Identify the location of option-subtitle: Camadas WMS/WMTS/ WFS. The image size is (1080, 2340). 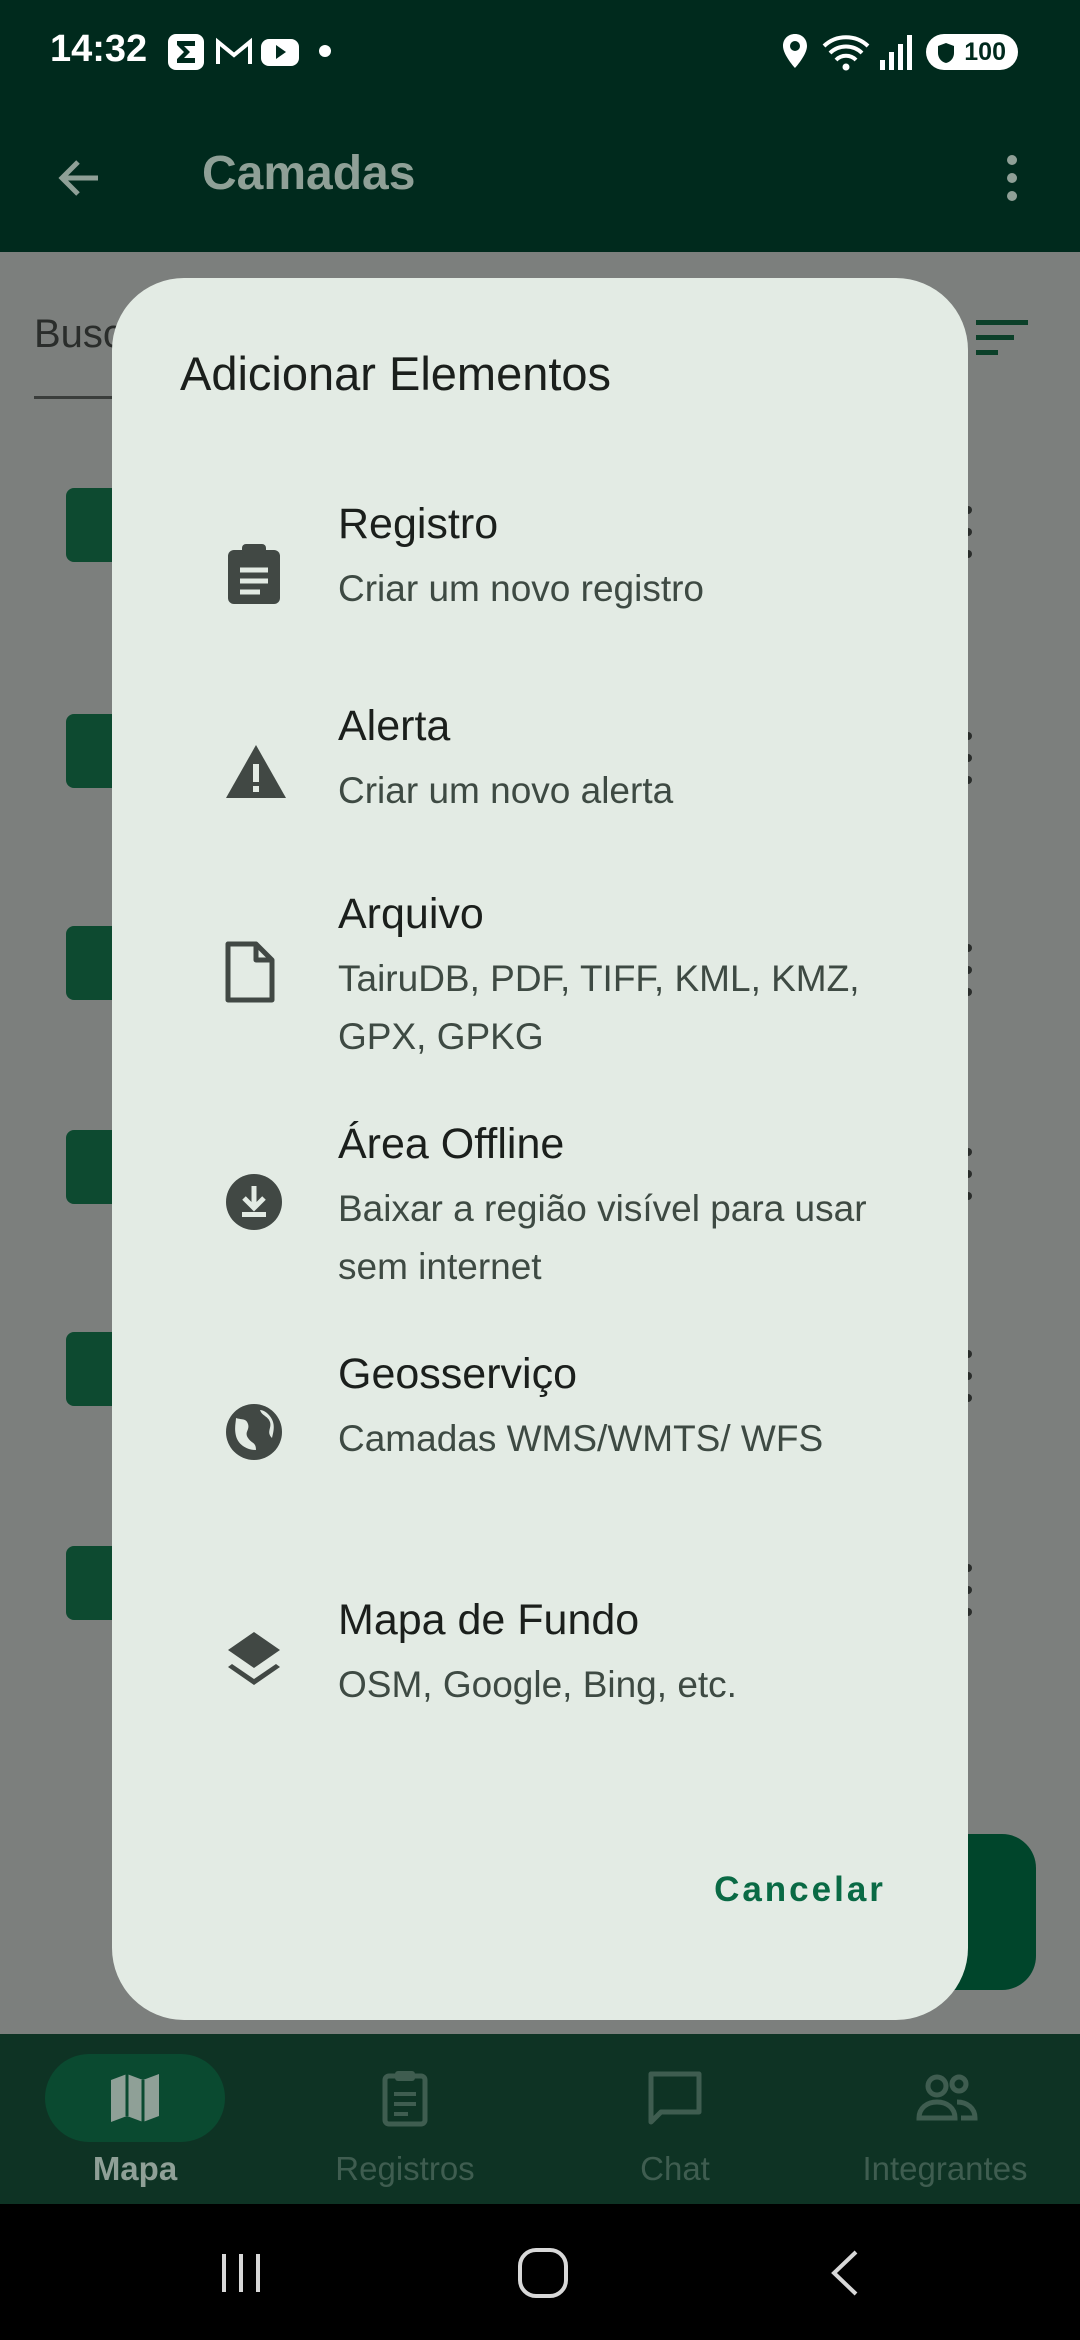
(581, 1438).